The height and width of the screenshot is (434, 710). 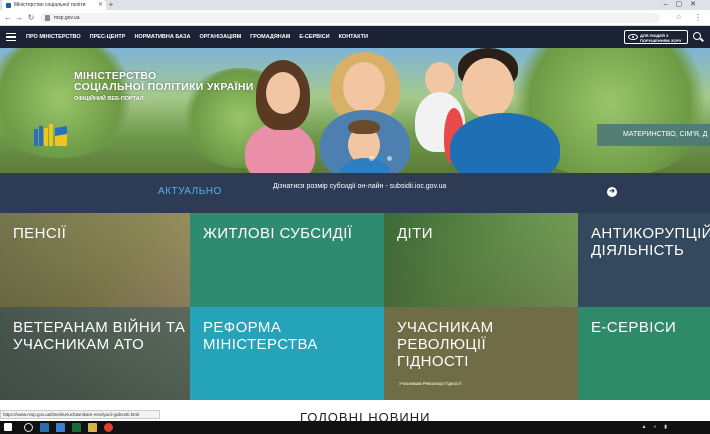 What do you see at coordinates (644, 353) in the screenshot?
I see `tile-eservices: Е-СЕРВІСИ` at bounding box center [644, 353].